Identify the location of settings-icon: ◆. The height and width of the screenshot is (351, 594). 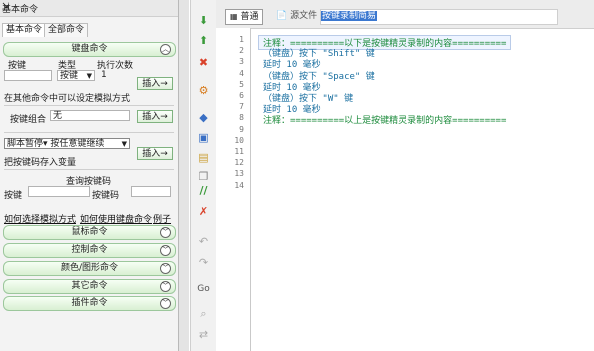
(203, 117).